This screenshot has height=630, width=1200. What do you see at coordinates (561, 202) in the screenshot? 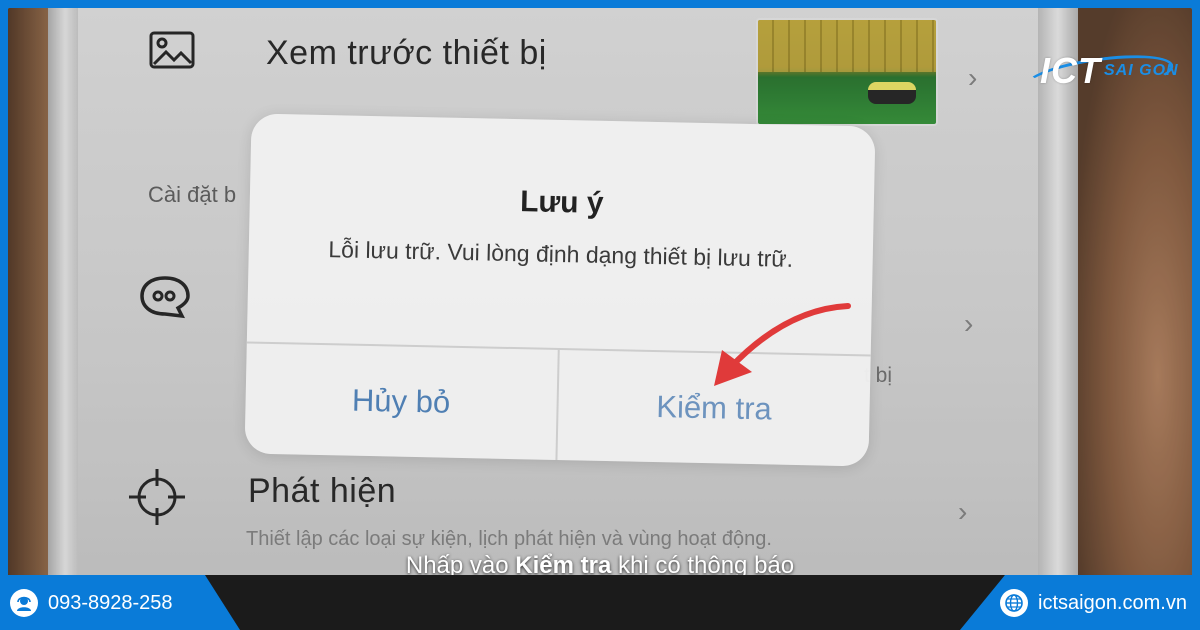
I see `dialog-title: Lưu ý` at bounding box center [561, 202].